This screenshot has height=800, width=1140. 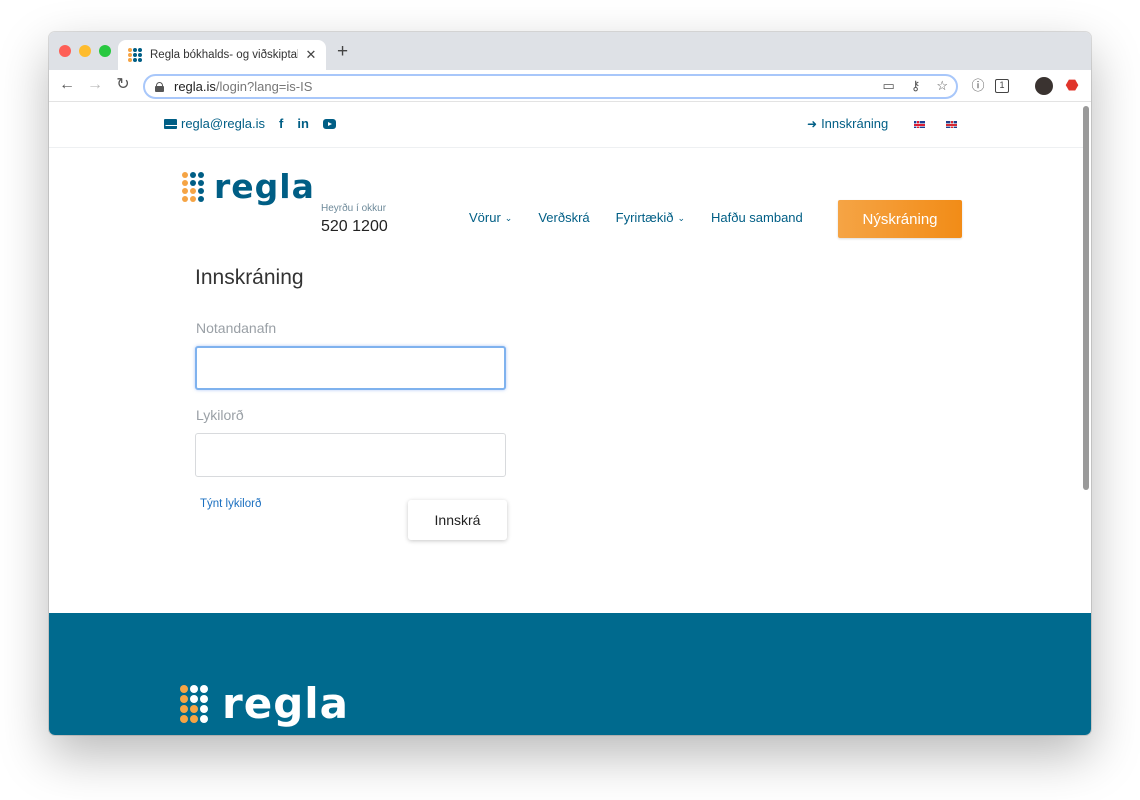 I want to click on phone-block: Heyrðu í okkur 520 1200, so click(x=354, y=219).